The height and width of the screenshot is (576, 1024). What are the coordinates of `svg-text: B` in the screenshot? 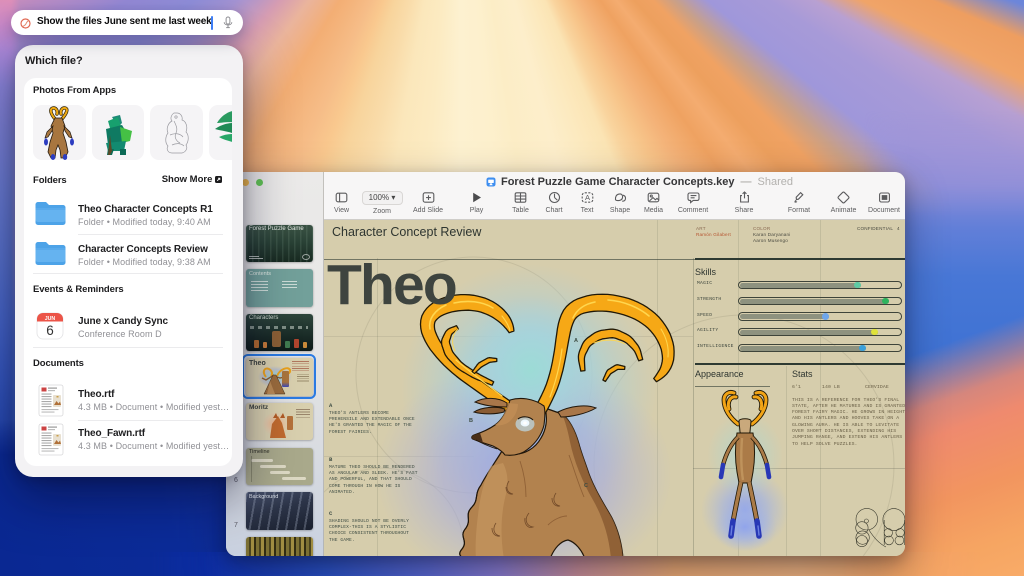 It's located at (471, 421).